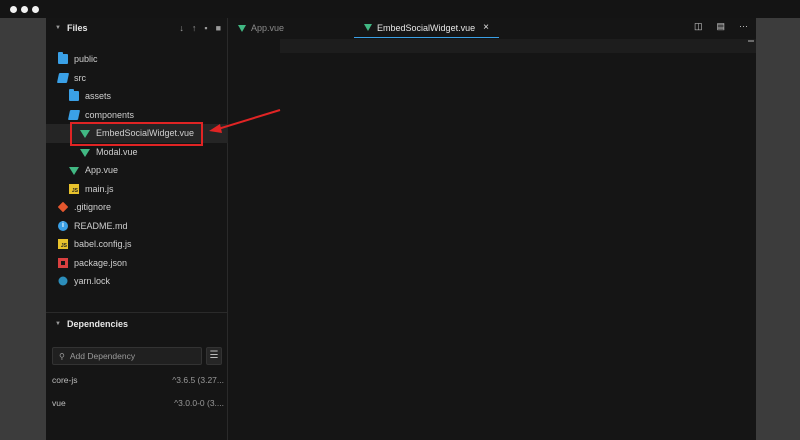  I want to click on arrow-head, so click(215, 128).